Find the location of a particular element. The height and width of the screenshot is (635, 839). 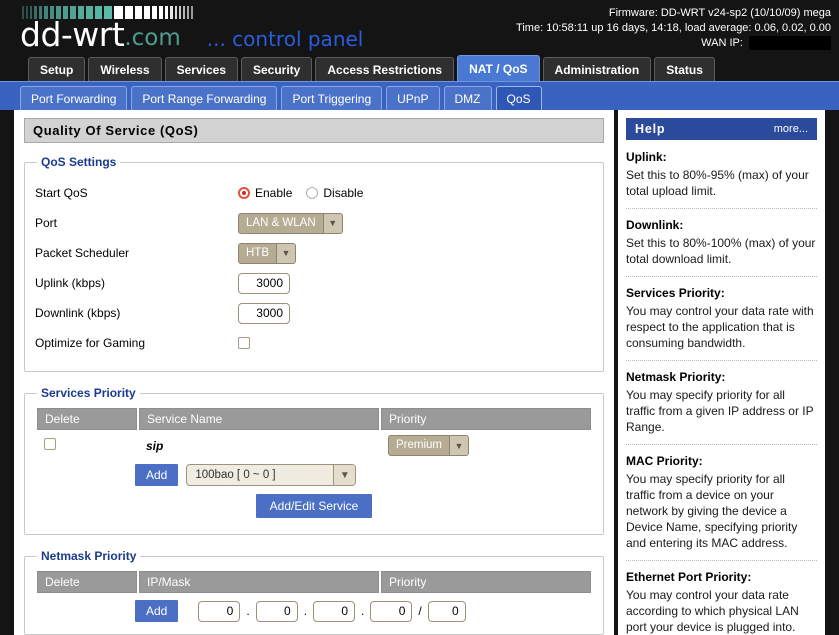

add-service-button: Add is located at coordinates (157, 475).